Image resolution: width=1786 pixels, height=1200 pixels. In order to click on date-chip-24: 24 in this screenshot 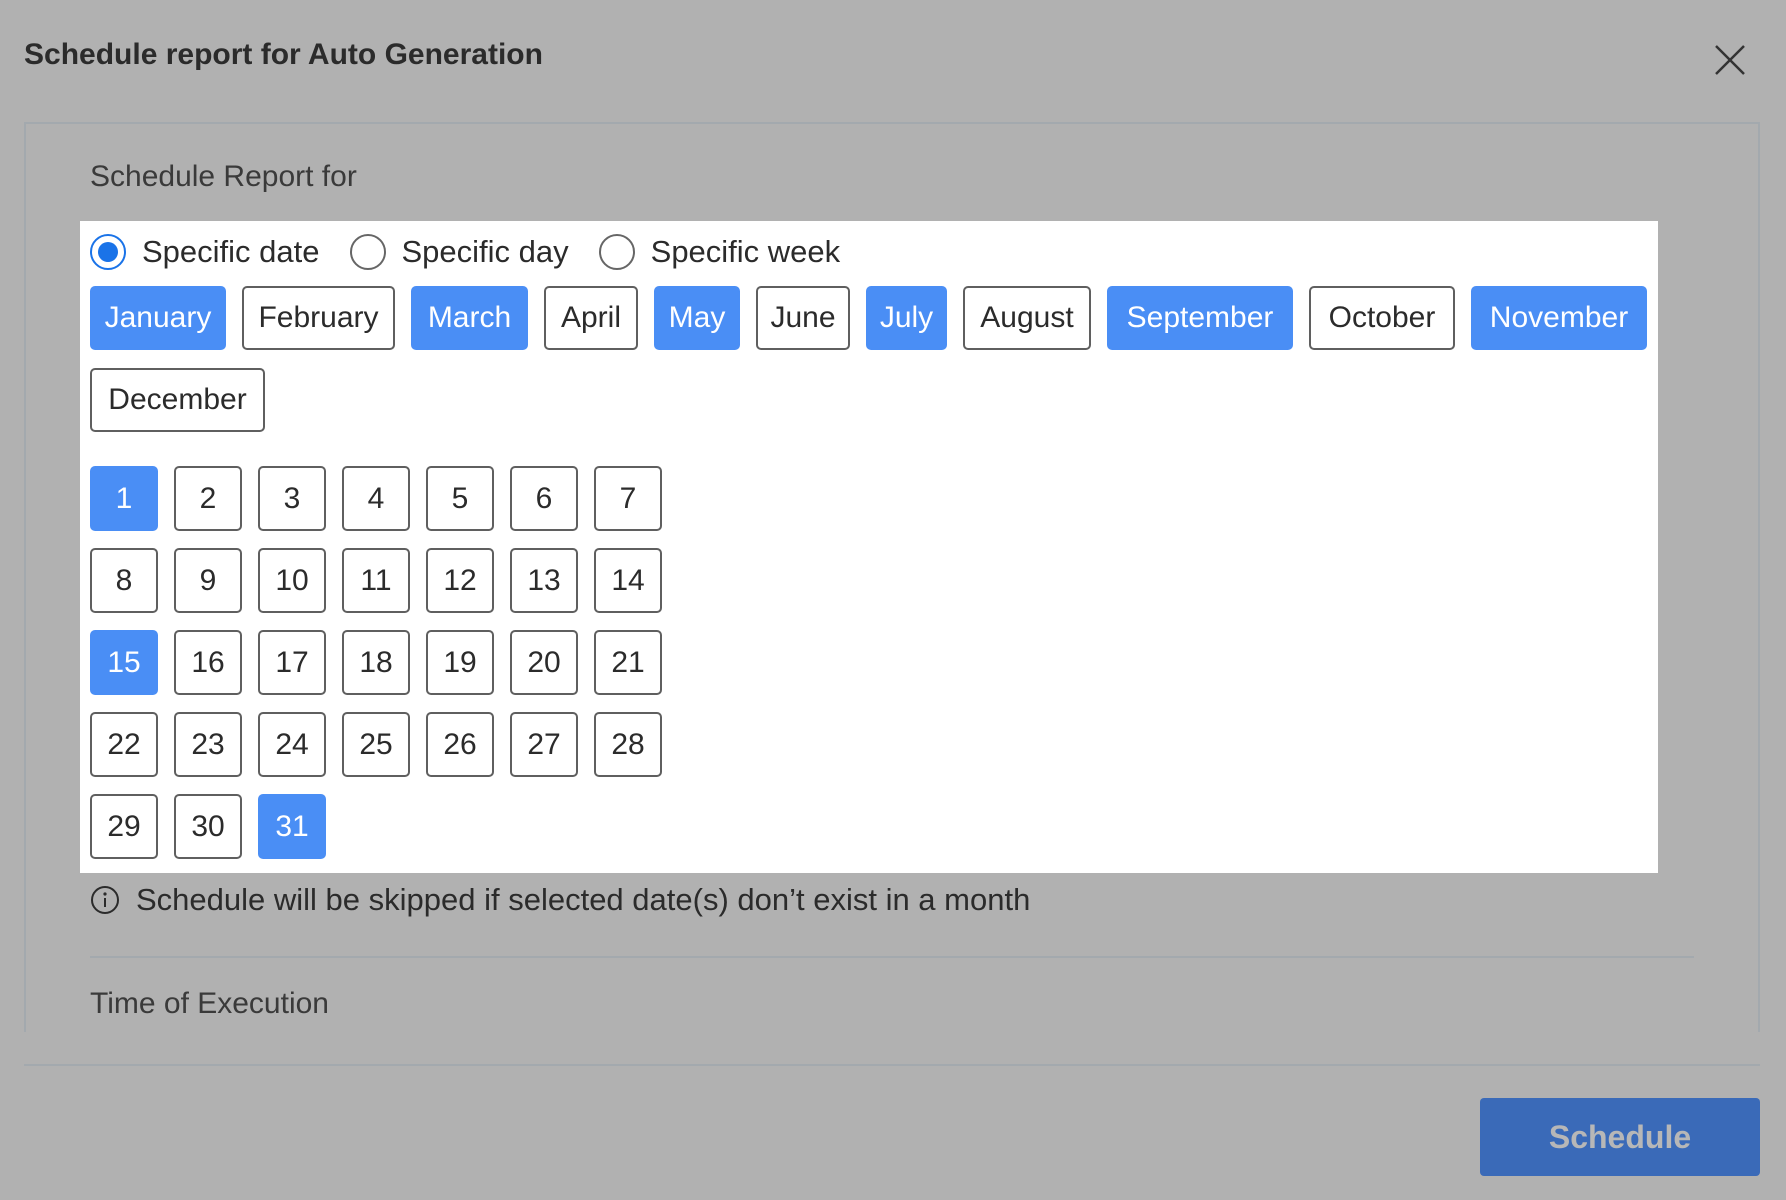, I will do `click(292, 744)`.